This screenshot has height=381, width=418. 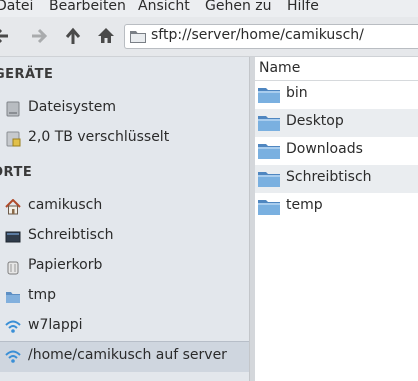 What do you see at coordinates (65, 265) in the screenshot?
I see `sidebar-item-label: Papierkorb` at bounding box center [65, 265].